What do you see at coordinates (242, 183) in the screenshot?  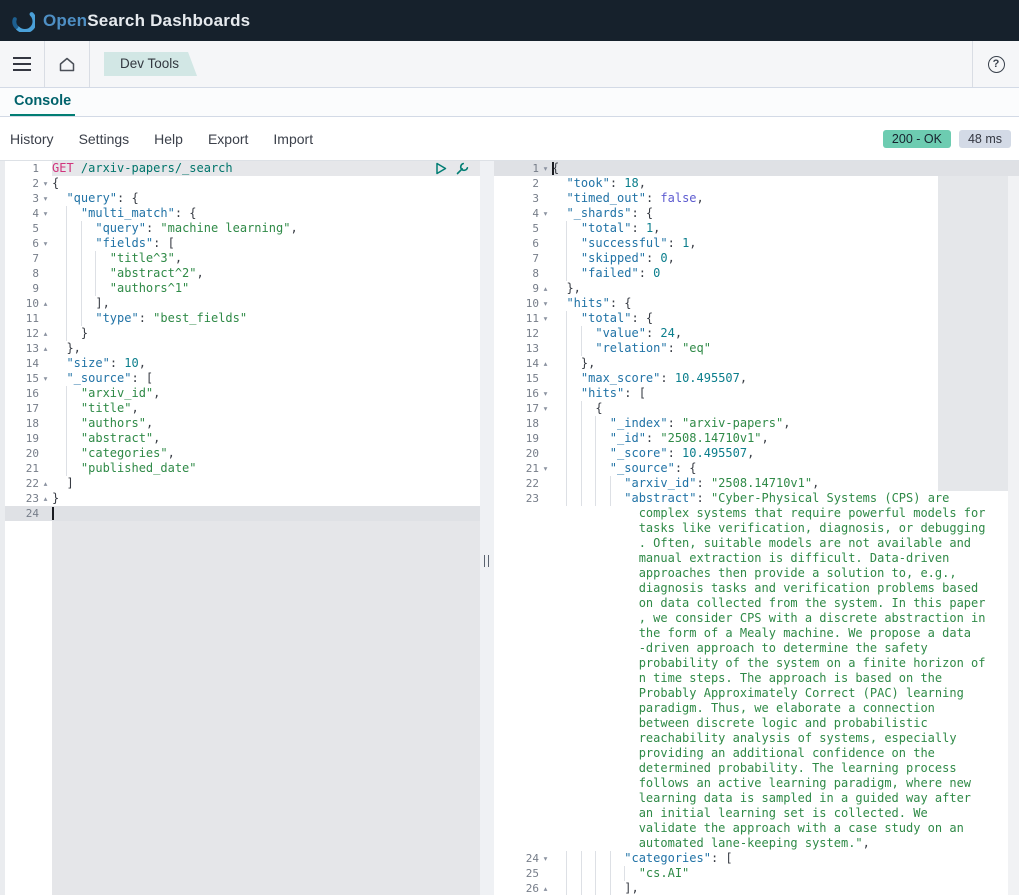 I see `request-line-2: 2 ▾{` at bounding box center [242, 183].